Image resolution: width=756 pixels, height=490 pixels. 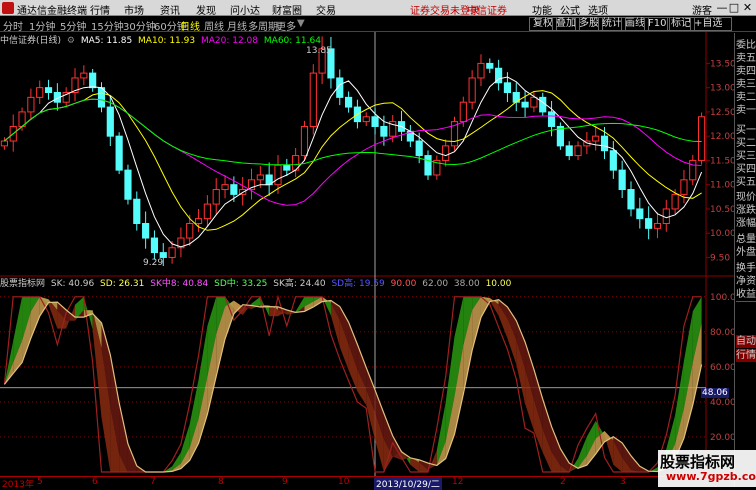 I want to click on ma60-value: MA60: 11.64, so click(x=292, y=41).